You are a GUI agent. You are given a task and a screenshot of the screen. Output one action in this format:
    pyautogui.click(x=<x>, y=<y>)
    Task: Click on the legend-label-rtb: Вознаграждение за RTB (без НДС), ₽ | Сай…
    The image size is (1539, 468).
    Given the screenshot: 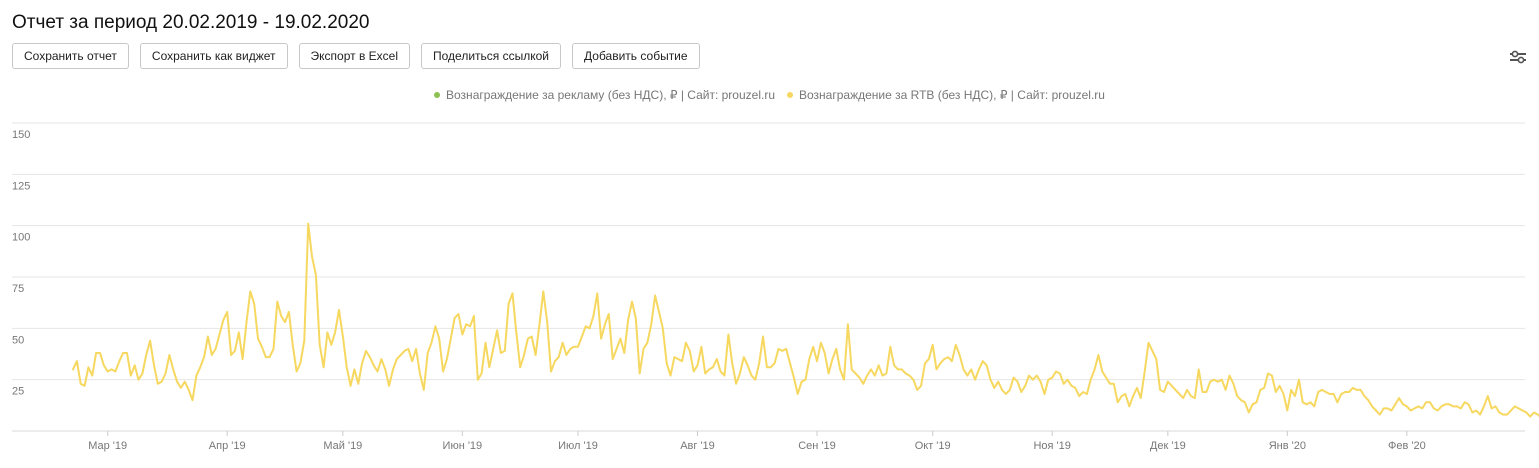 What is the action you would take?
    pyautogui.click(x=952, y=95)
    